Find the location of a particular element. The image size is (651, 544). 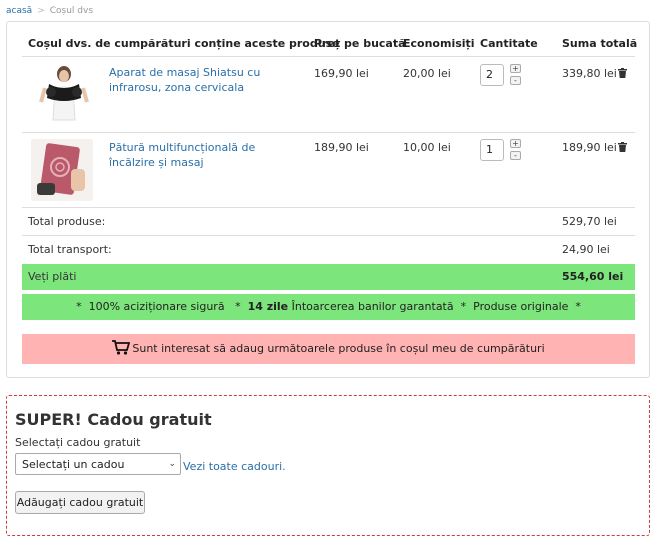

header-quantity: Cantitate is located at coordinates (509, 43).